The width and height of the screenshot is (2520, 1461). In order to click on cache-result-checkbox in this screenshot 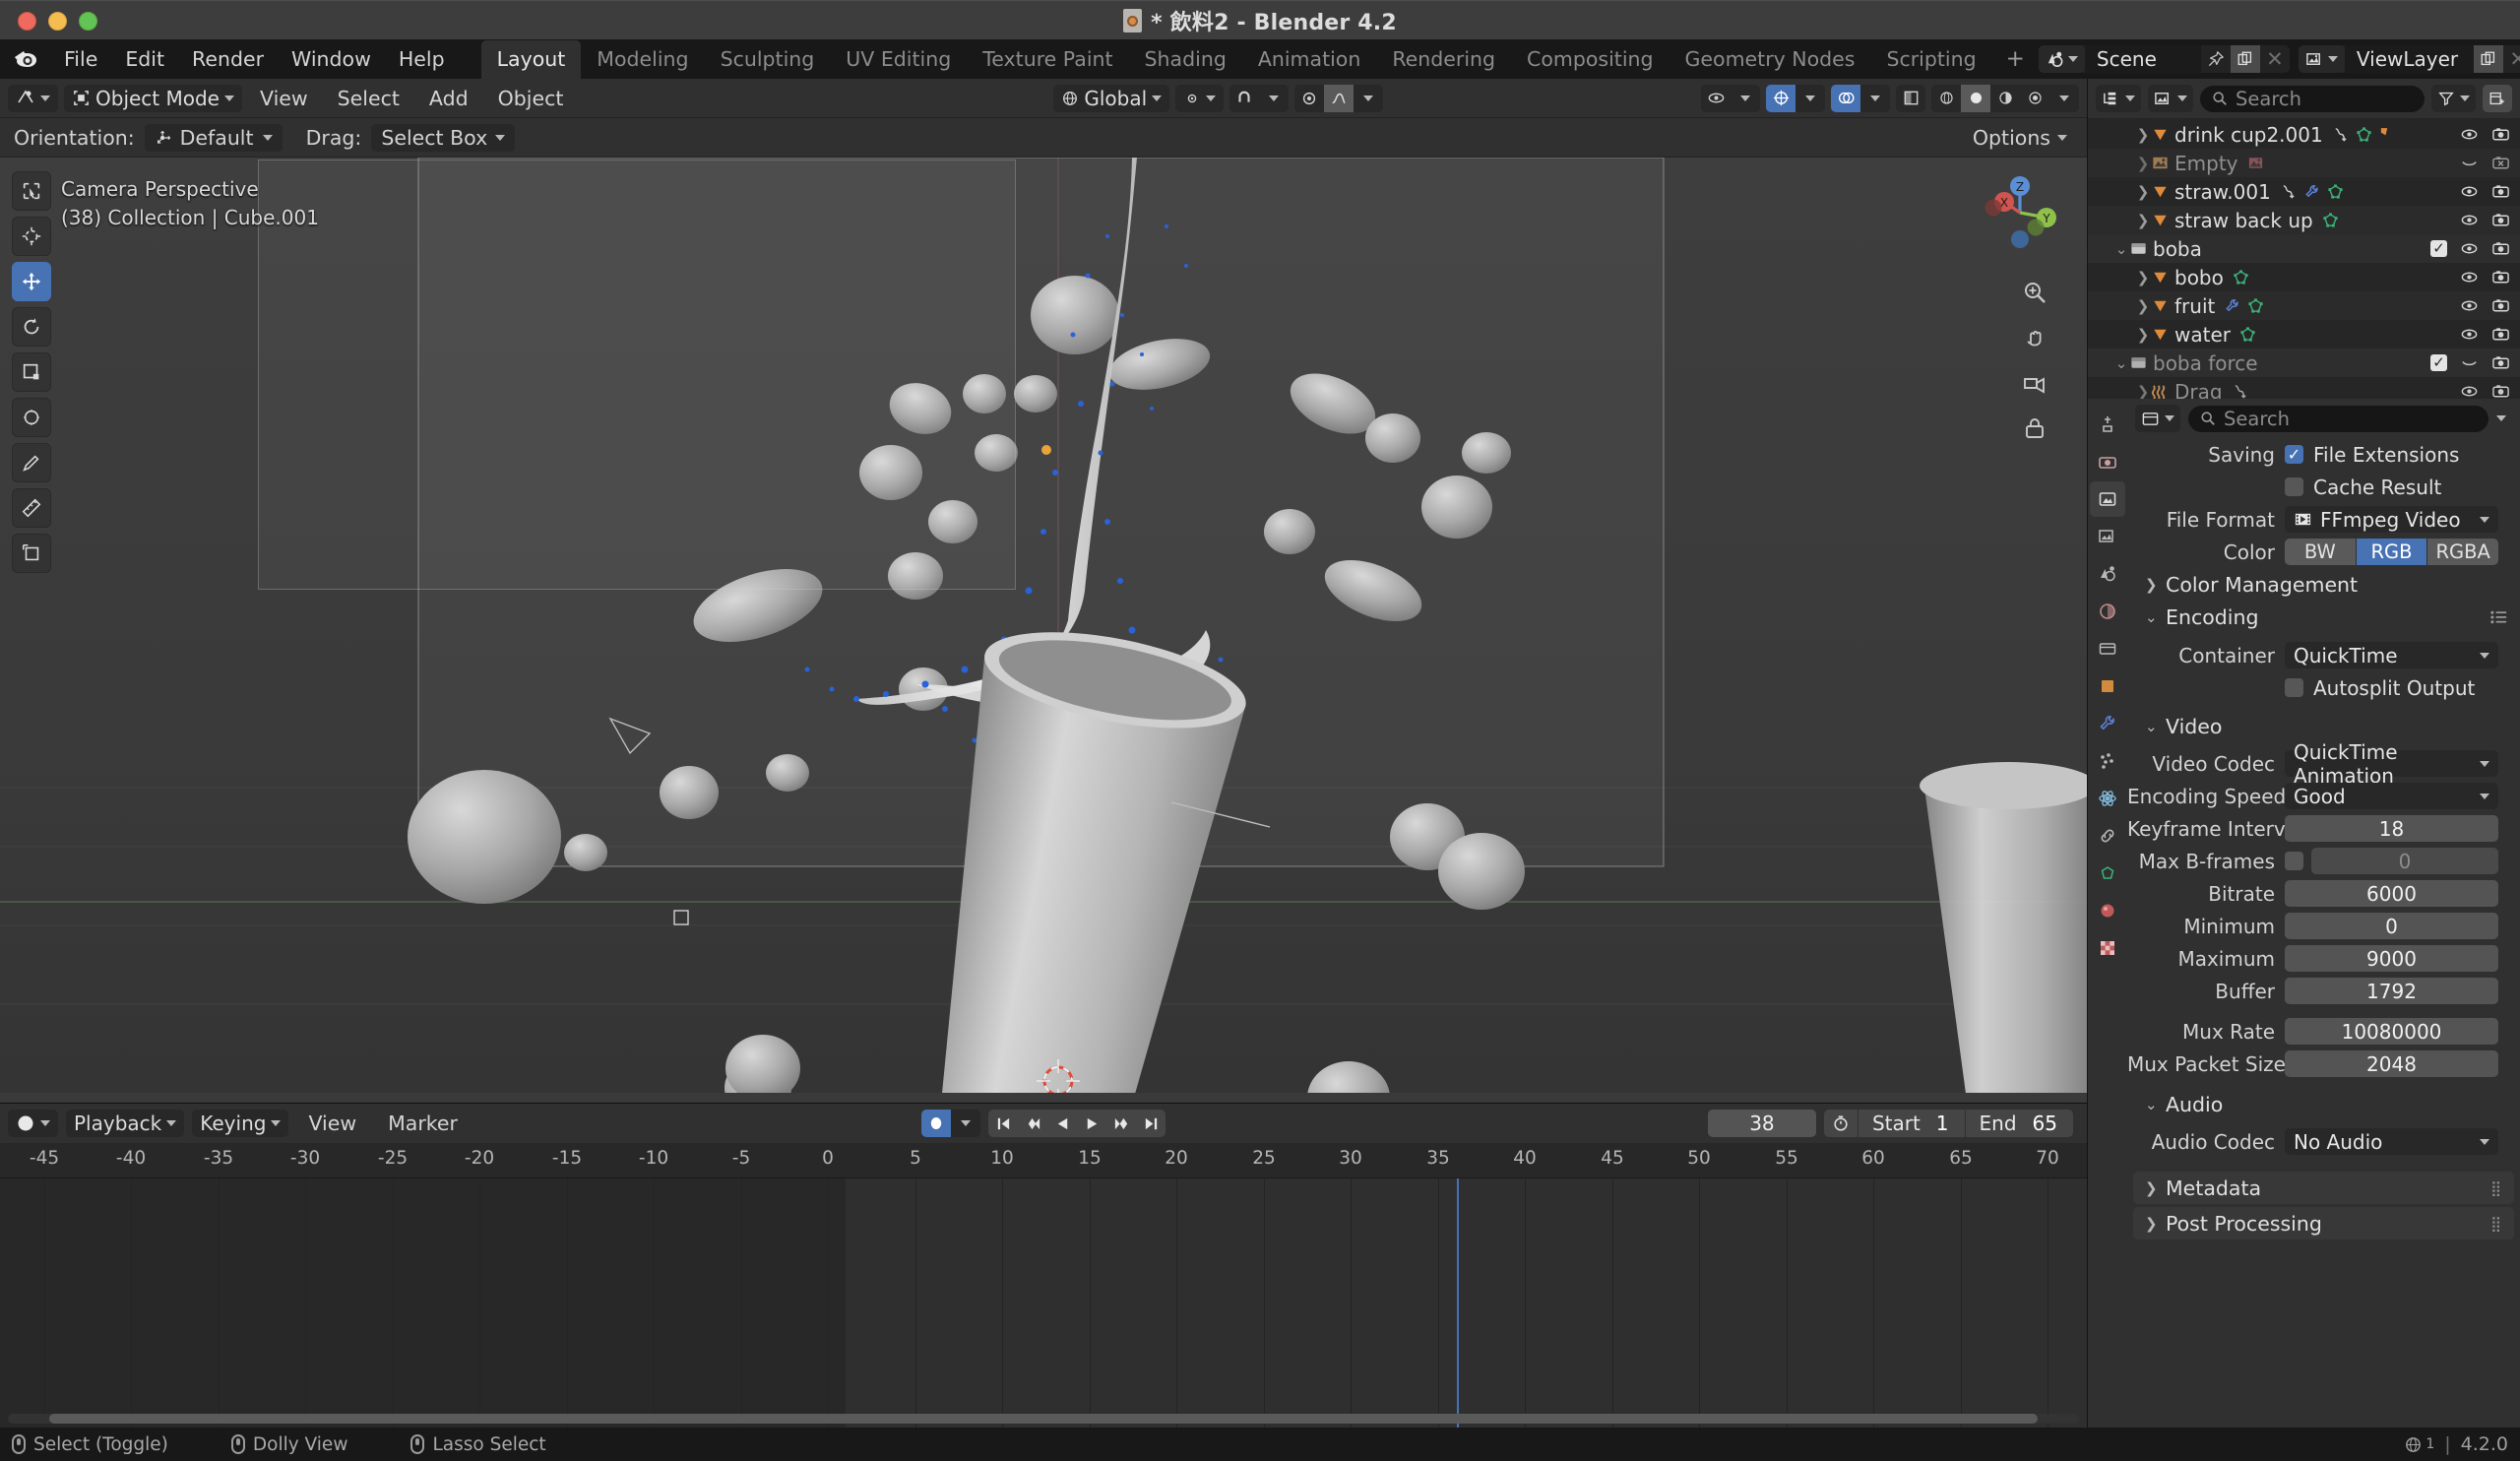, I will do `click(2294, 486)`.